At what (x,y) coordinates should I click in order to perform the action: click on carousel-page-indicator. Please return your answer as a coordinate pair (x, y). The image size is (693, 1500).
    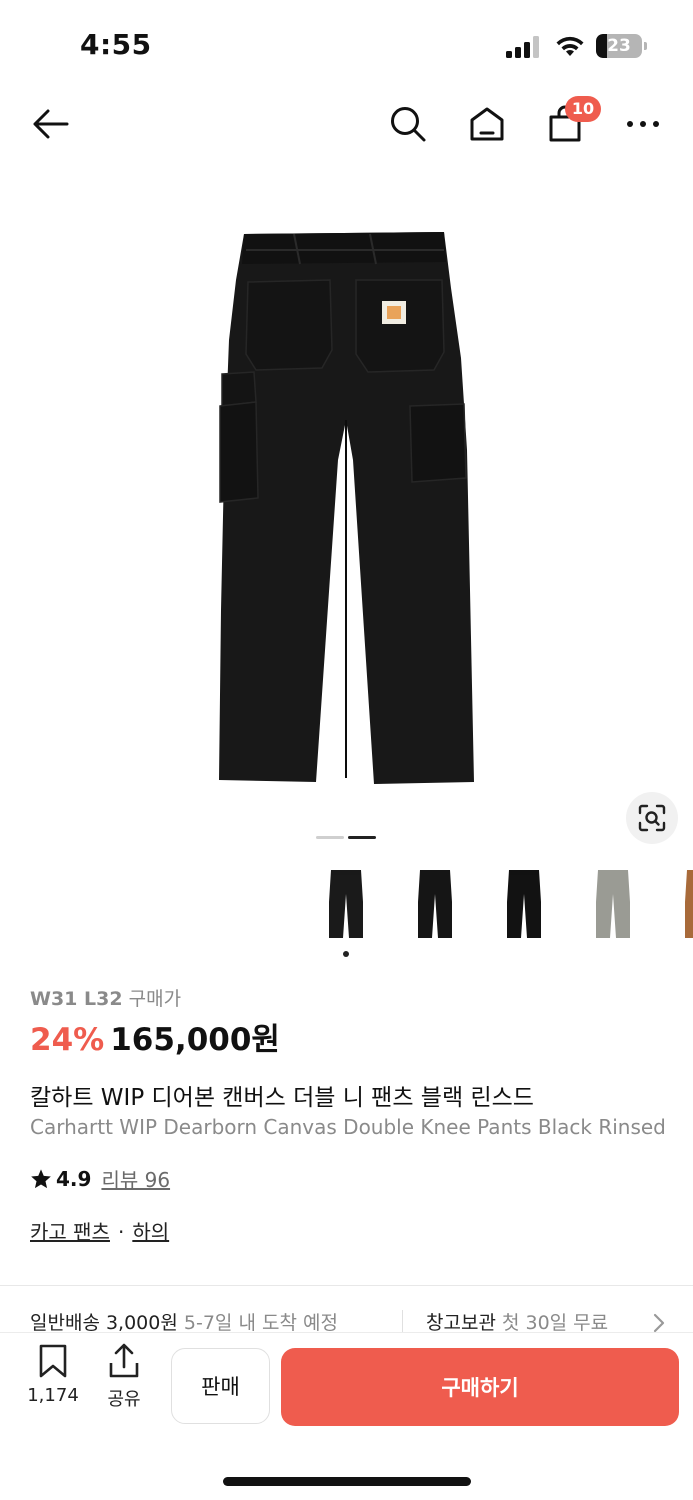
    Looking at the image, I should click on (347, 838).